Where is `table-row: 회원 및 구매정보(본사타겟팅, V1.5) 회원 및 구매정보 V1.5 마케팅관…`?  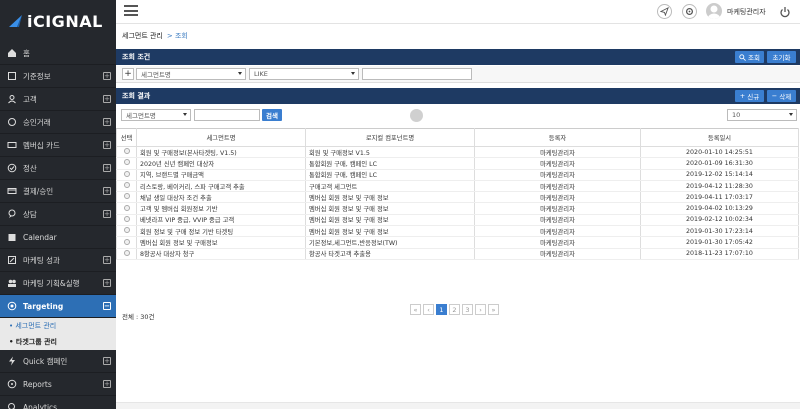 table-row: 회원 및 구매정보(본사타겟팅, V1.5) 회원 및 구매정보 V1.5 마케팅관… is located at coordinates (457, 152).